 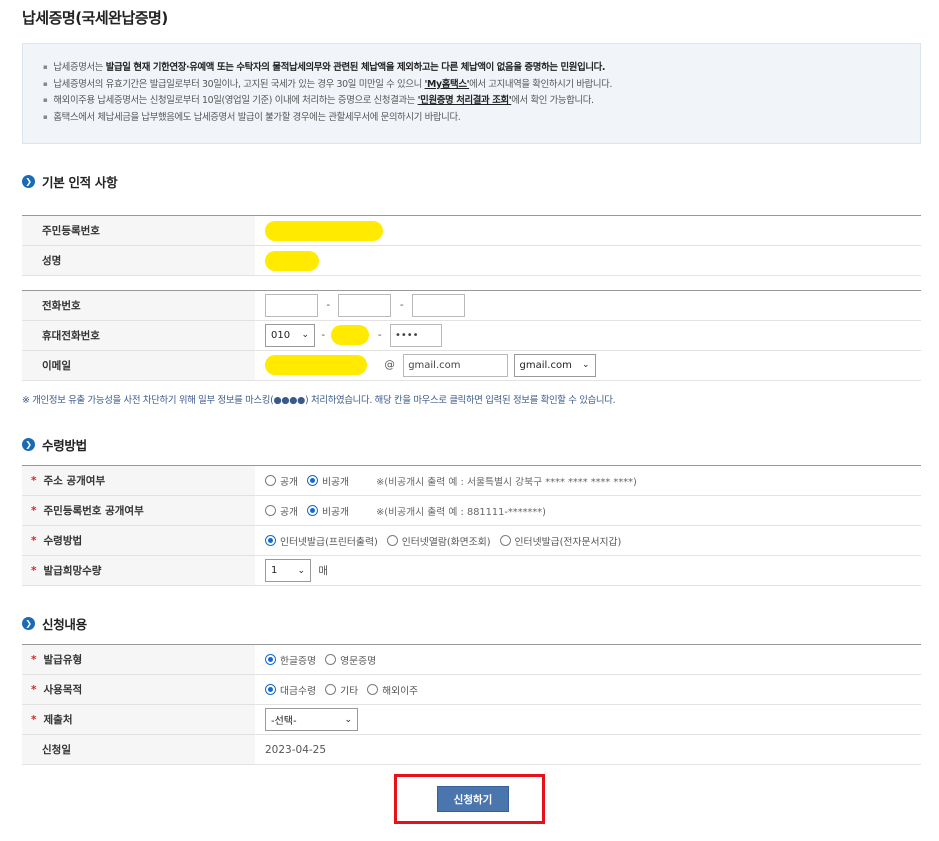 I want to click on name-label: 성명, so click(x=138, y=260).